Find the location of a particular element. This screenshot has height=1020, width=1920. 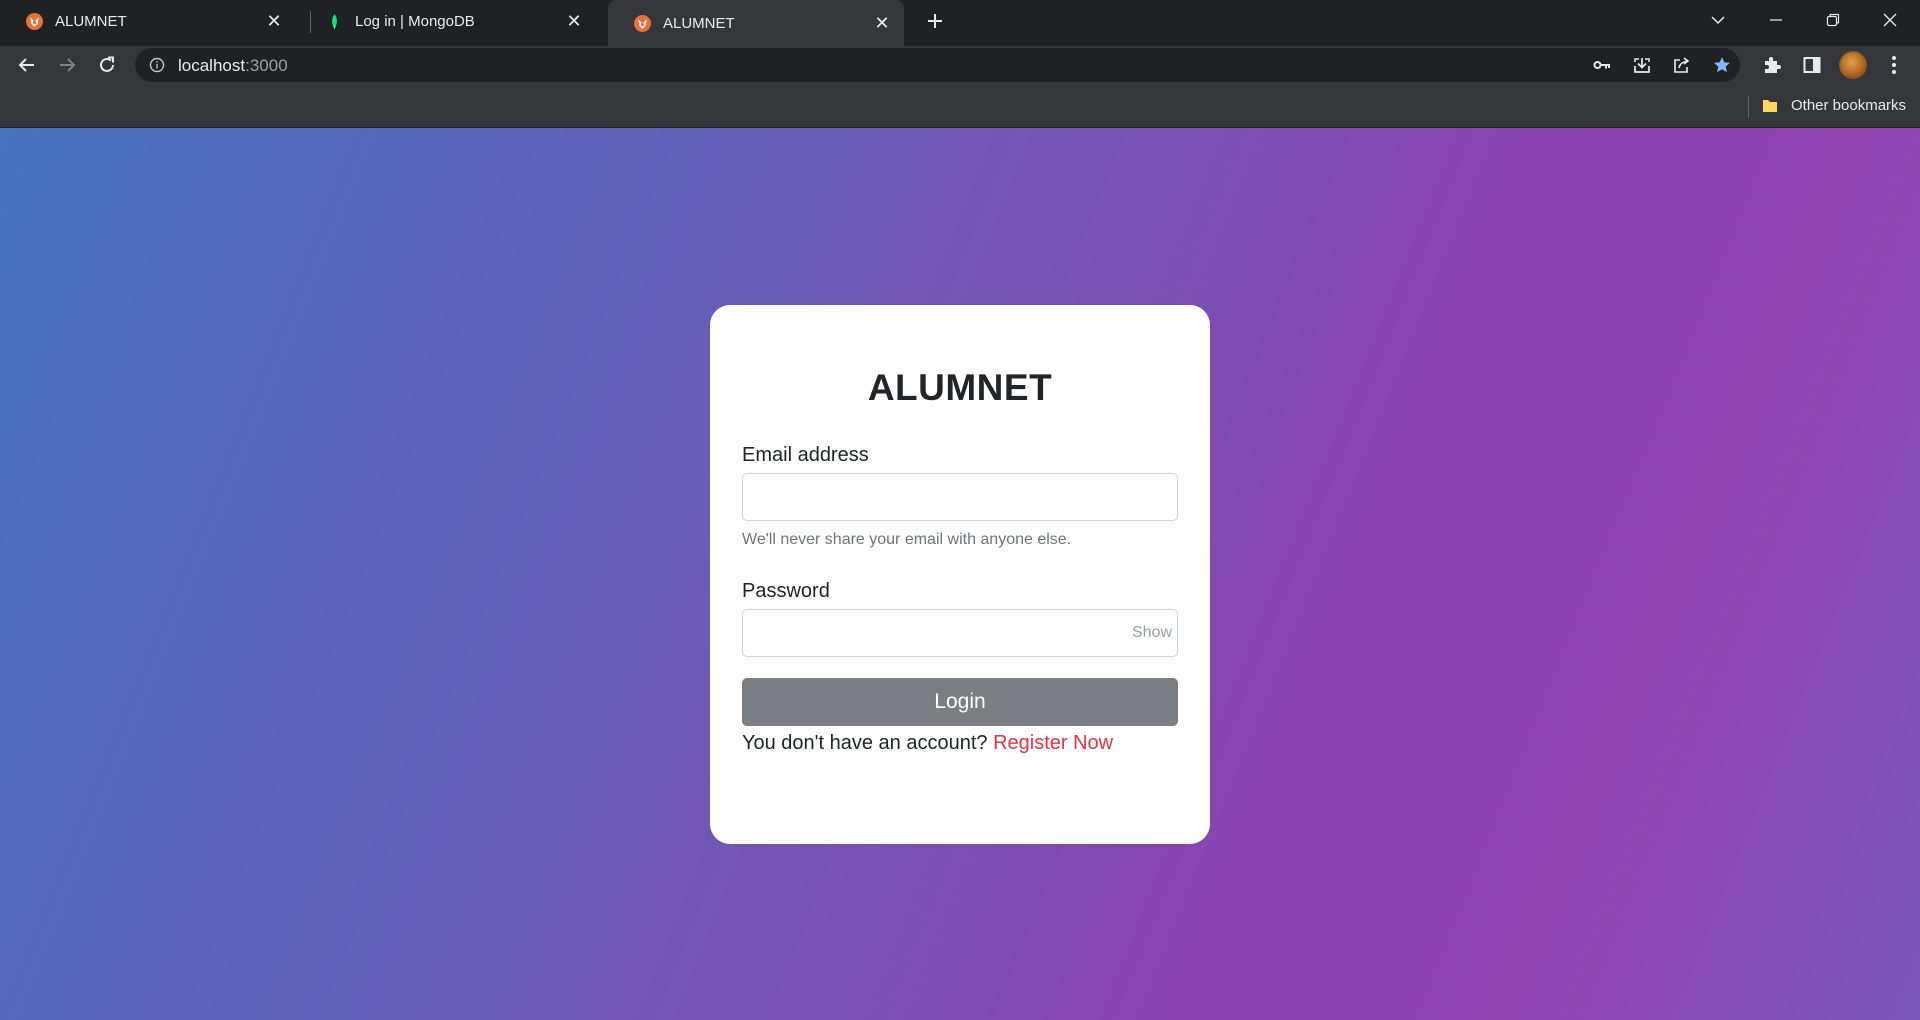

close-icon is located at coordinates (1890, 20).